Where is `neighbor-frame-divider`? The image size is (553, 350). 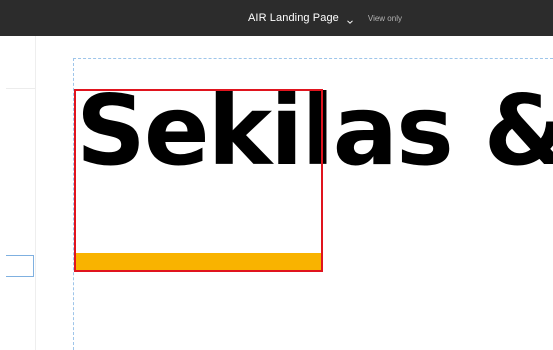
neighbor-frame-divider is located at coordinates (20, 88).